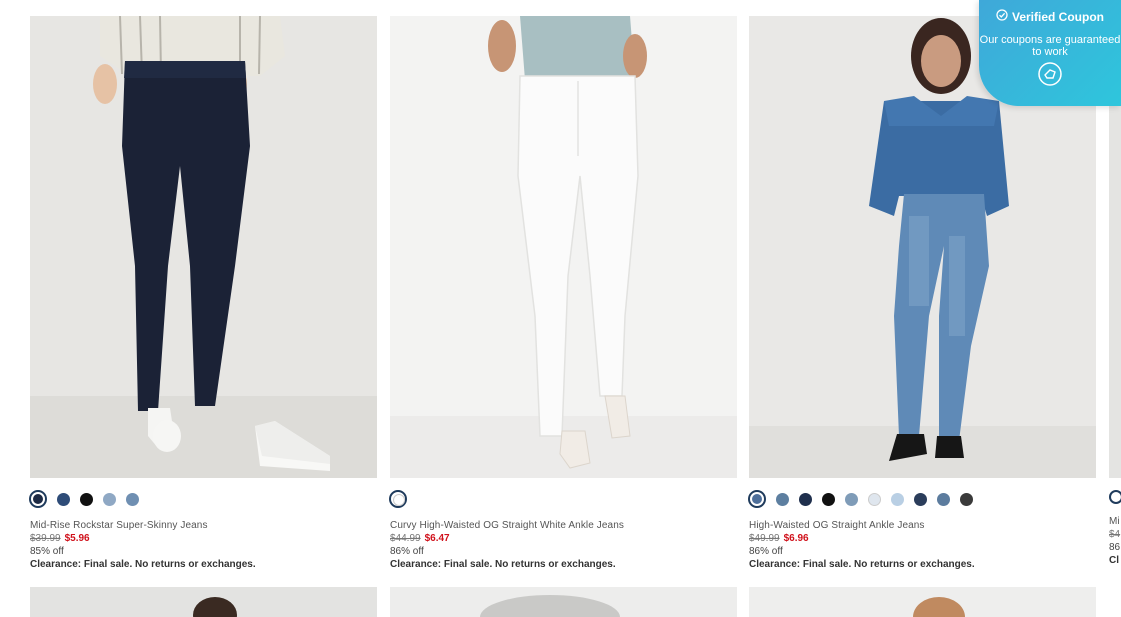 The width and height of the screenshot is (1121, 617). What do you see at coordinates (1115, 534) in the screenshot?
I see `partial-price: $4` at bounding box center [1115, 534].